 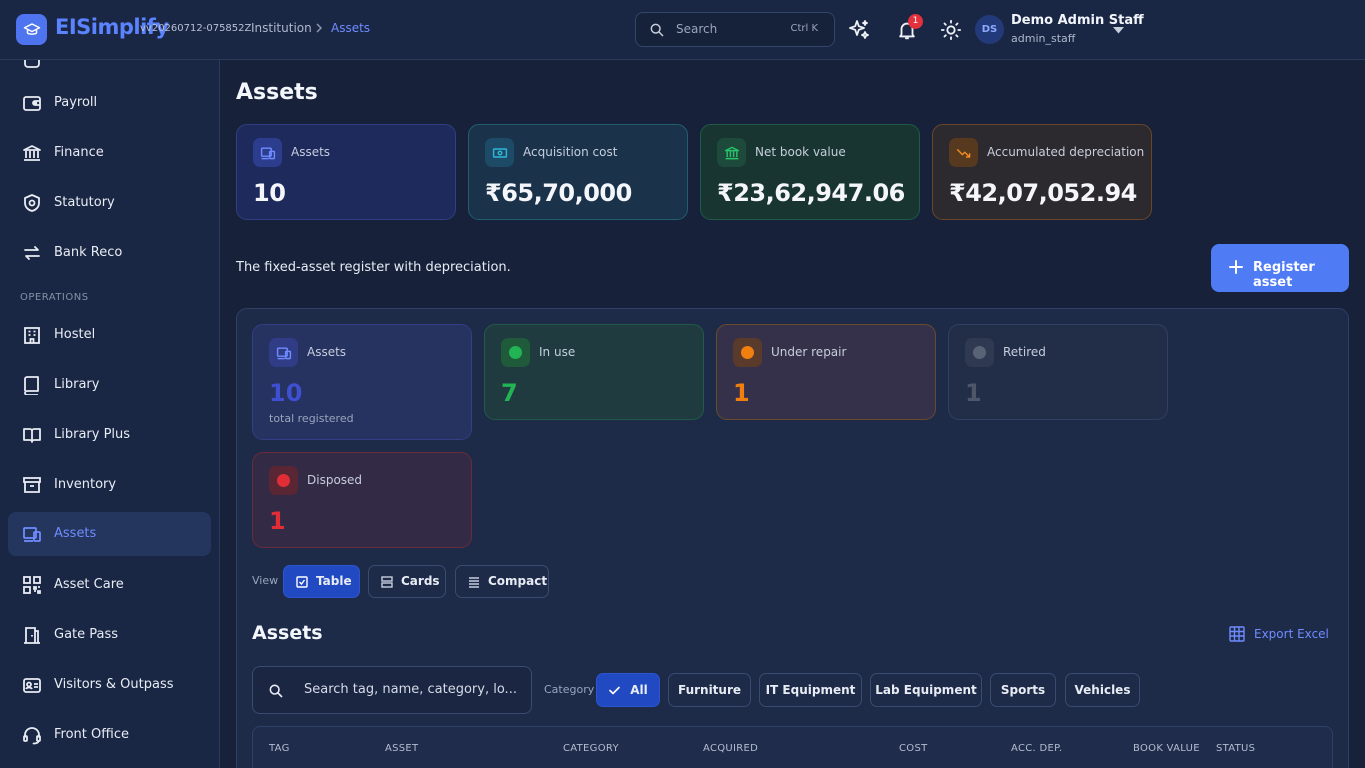 I want to click on category-chip-label: IT Equipment, so click(x=810, y=690).